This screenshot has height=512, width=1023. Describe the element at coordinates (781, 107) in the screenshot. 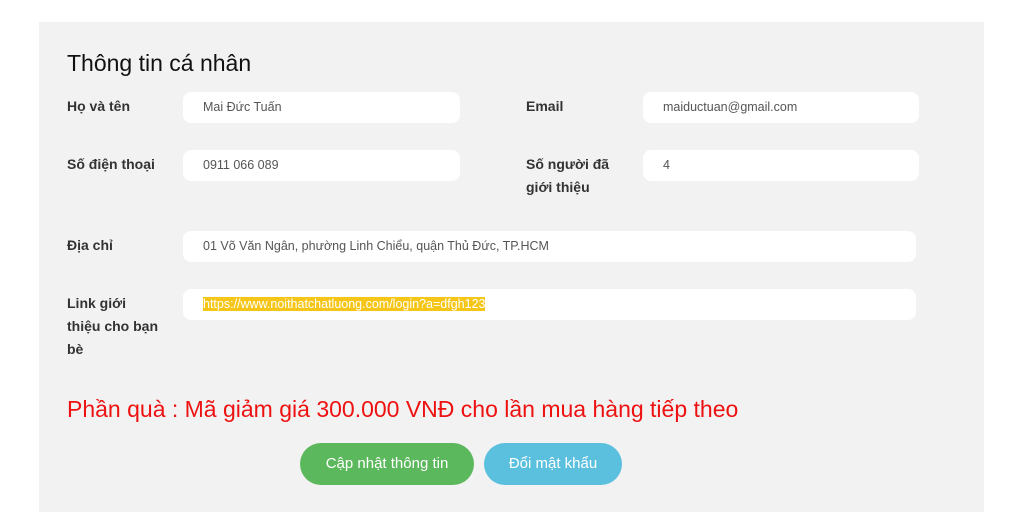

I see `email-field: maiductuan@gmail.com` at that location.